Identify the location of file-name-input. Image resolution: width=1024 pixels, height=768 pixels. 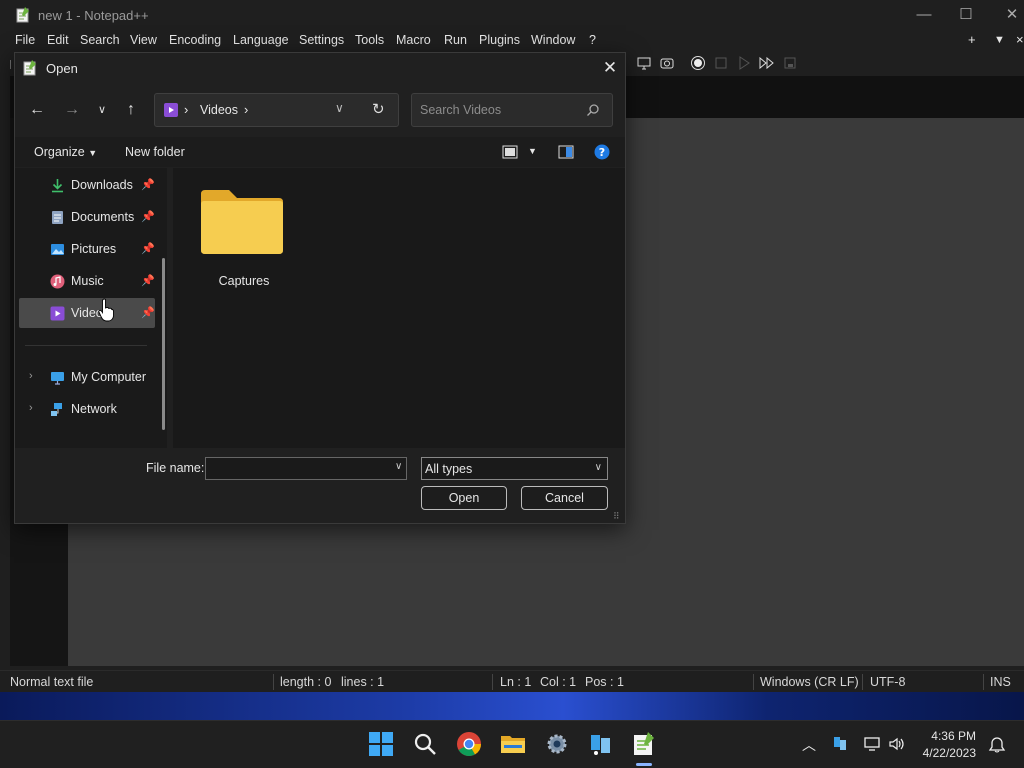
(306, 468).